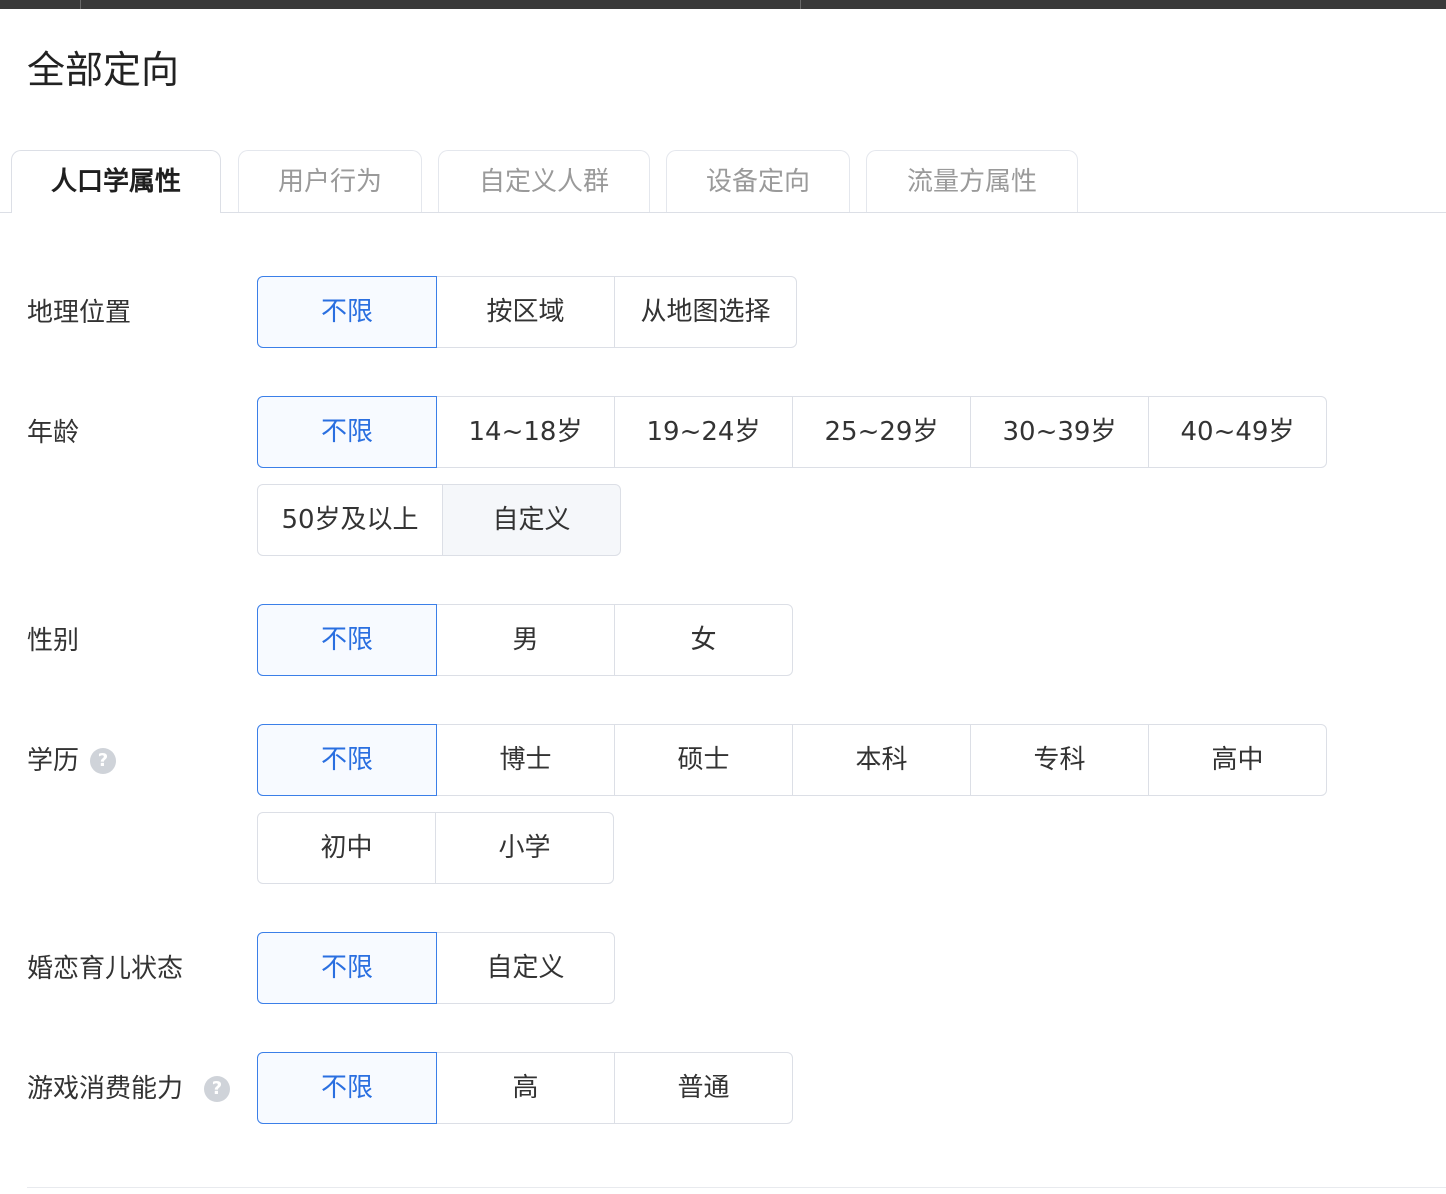 This screenshot has width=1446, height=1194. What do you see at coordinates (346, 848) in the screenshot?
I see `education-option-middle-school: 初中` at bounding box center [346, 848].